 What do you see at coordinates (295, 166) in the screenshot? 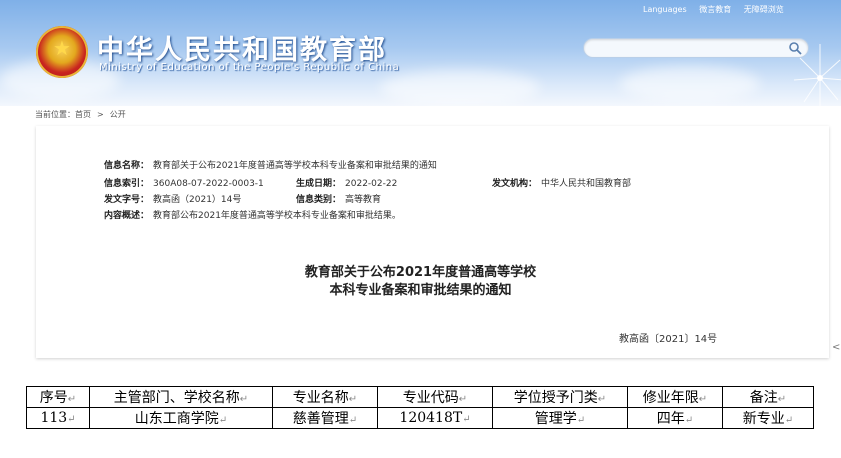
I see `meta-title-value: 教育部关于公布2021年度普通高等学校本科专业备案和审批结果的通知` at bounding box center [295, 166].